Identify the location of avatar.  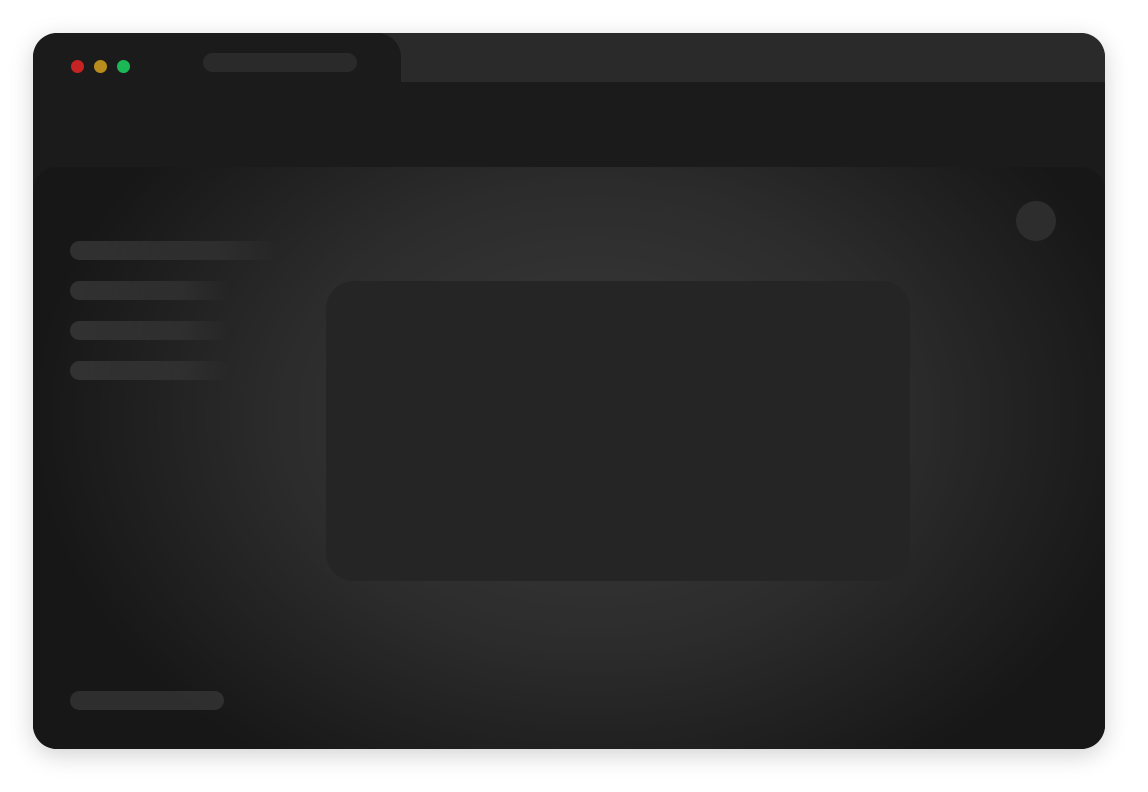
(1036, 221).